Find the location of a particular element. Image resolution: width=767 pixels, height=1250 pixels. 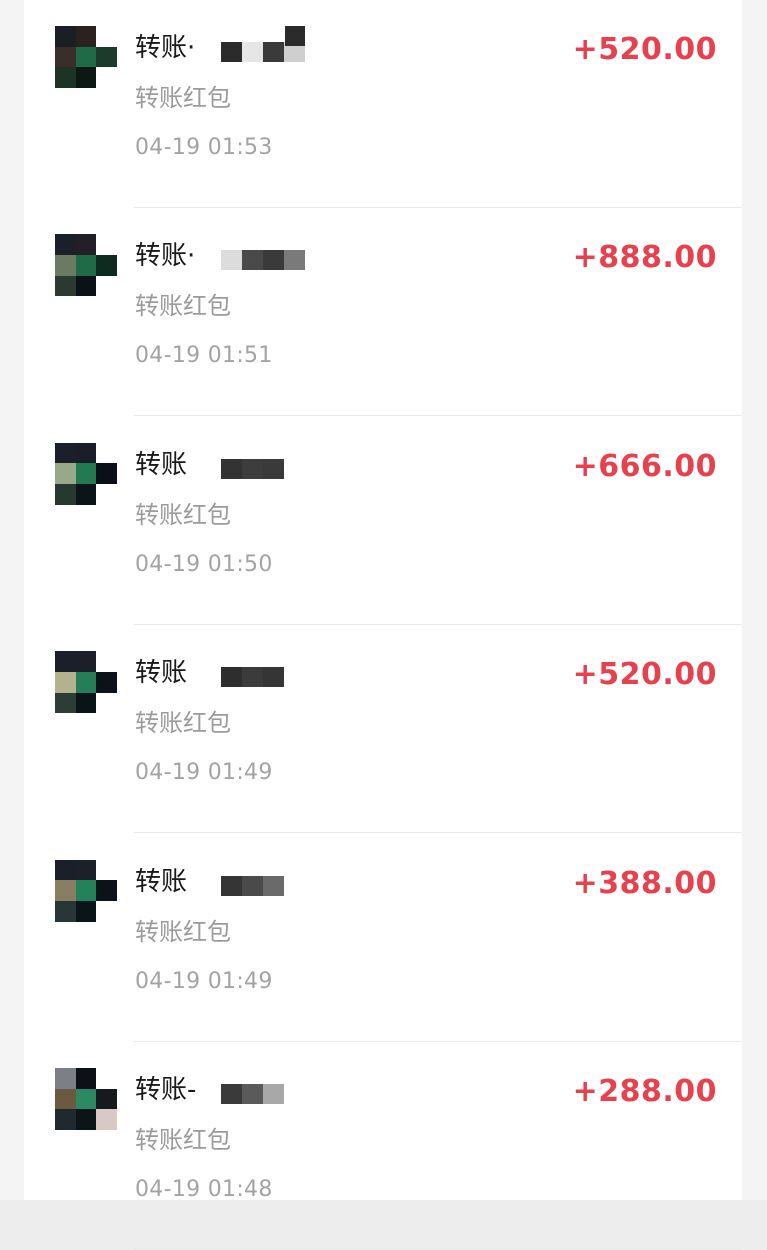

left-margin is located at coordinates (12, 600).